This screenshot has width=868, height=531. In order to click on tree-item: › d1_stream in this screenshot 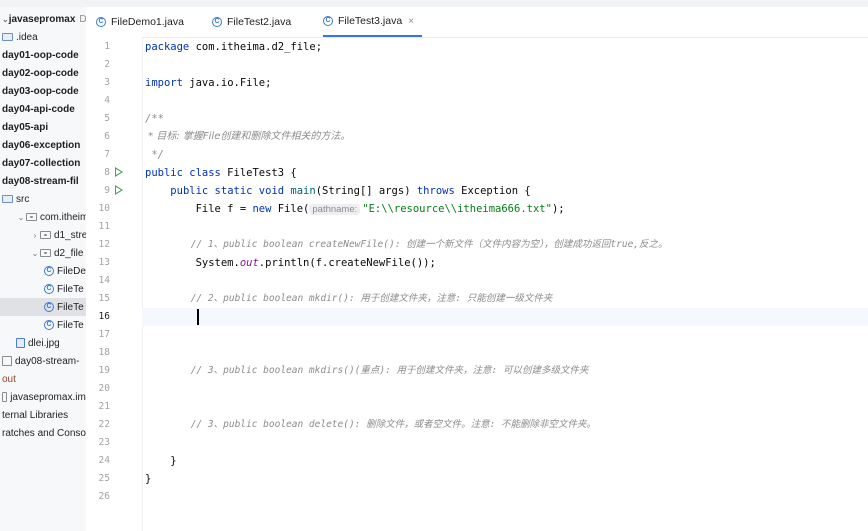, I will do `click(43, 235)`.